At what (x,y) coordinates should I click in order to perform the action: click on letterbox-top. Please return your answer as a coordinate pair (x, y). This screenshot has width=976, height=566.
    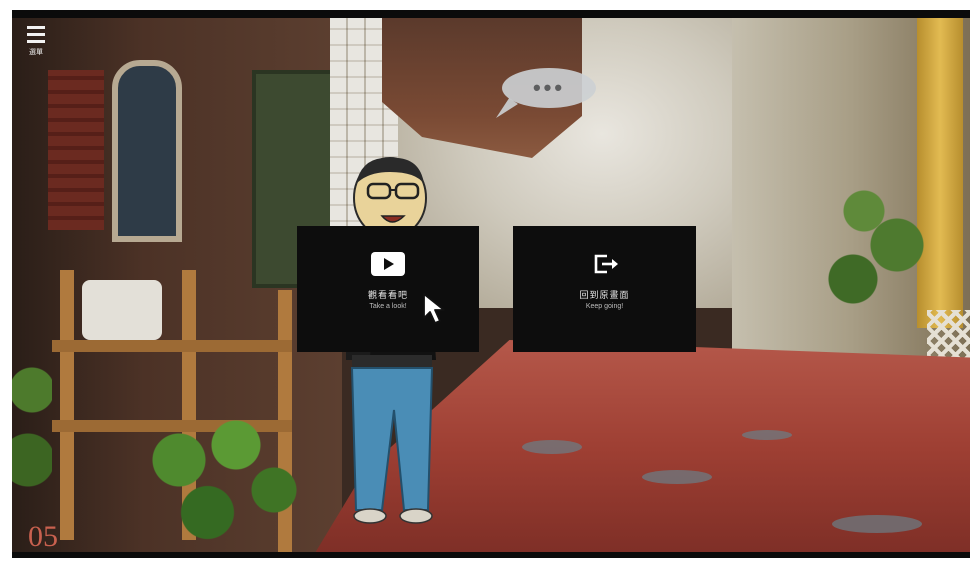
    Looking at the image, I should click on (491, 14).